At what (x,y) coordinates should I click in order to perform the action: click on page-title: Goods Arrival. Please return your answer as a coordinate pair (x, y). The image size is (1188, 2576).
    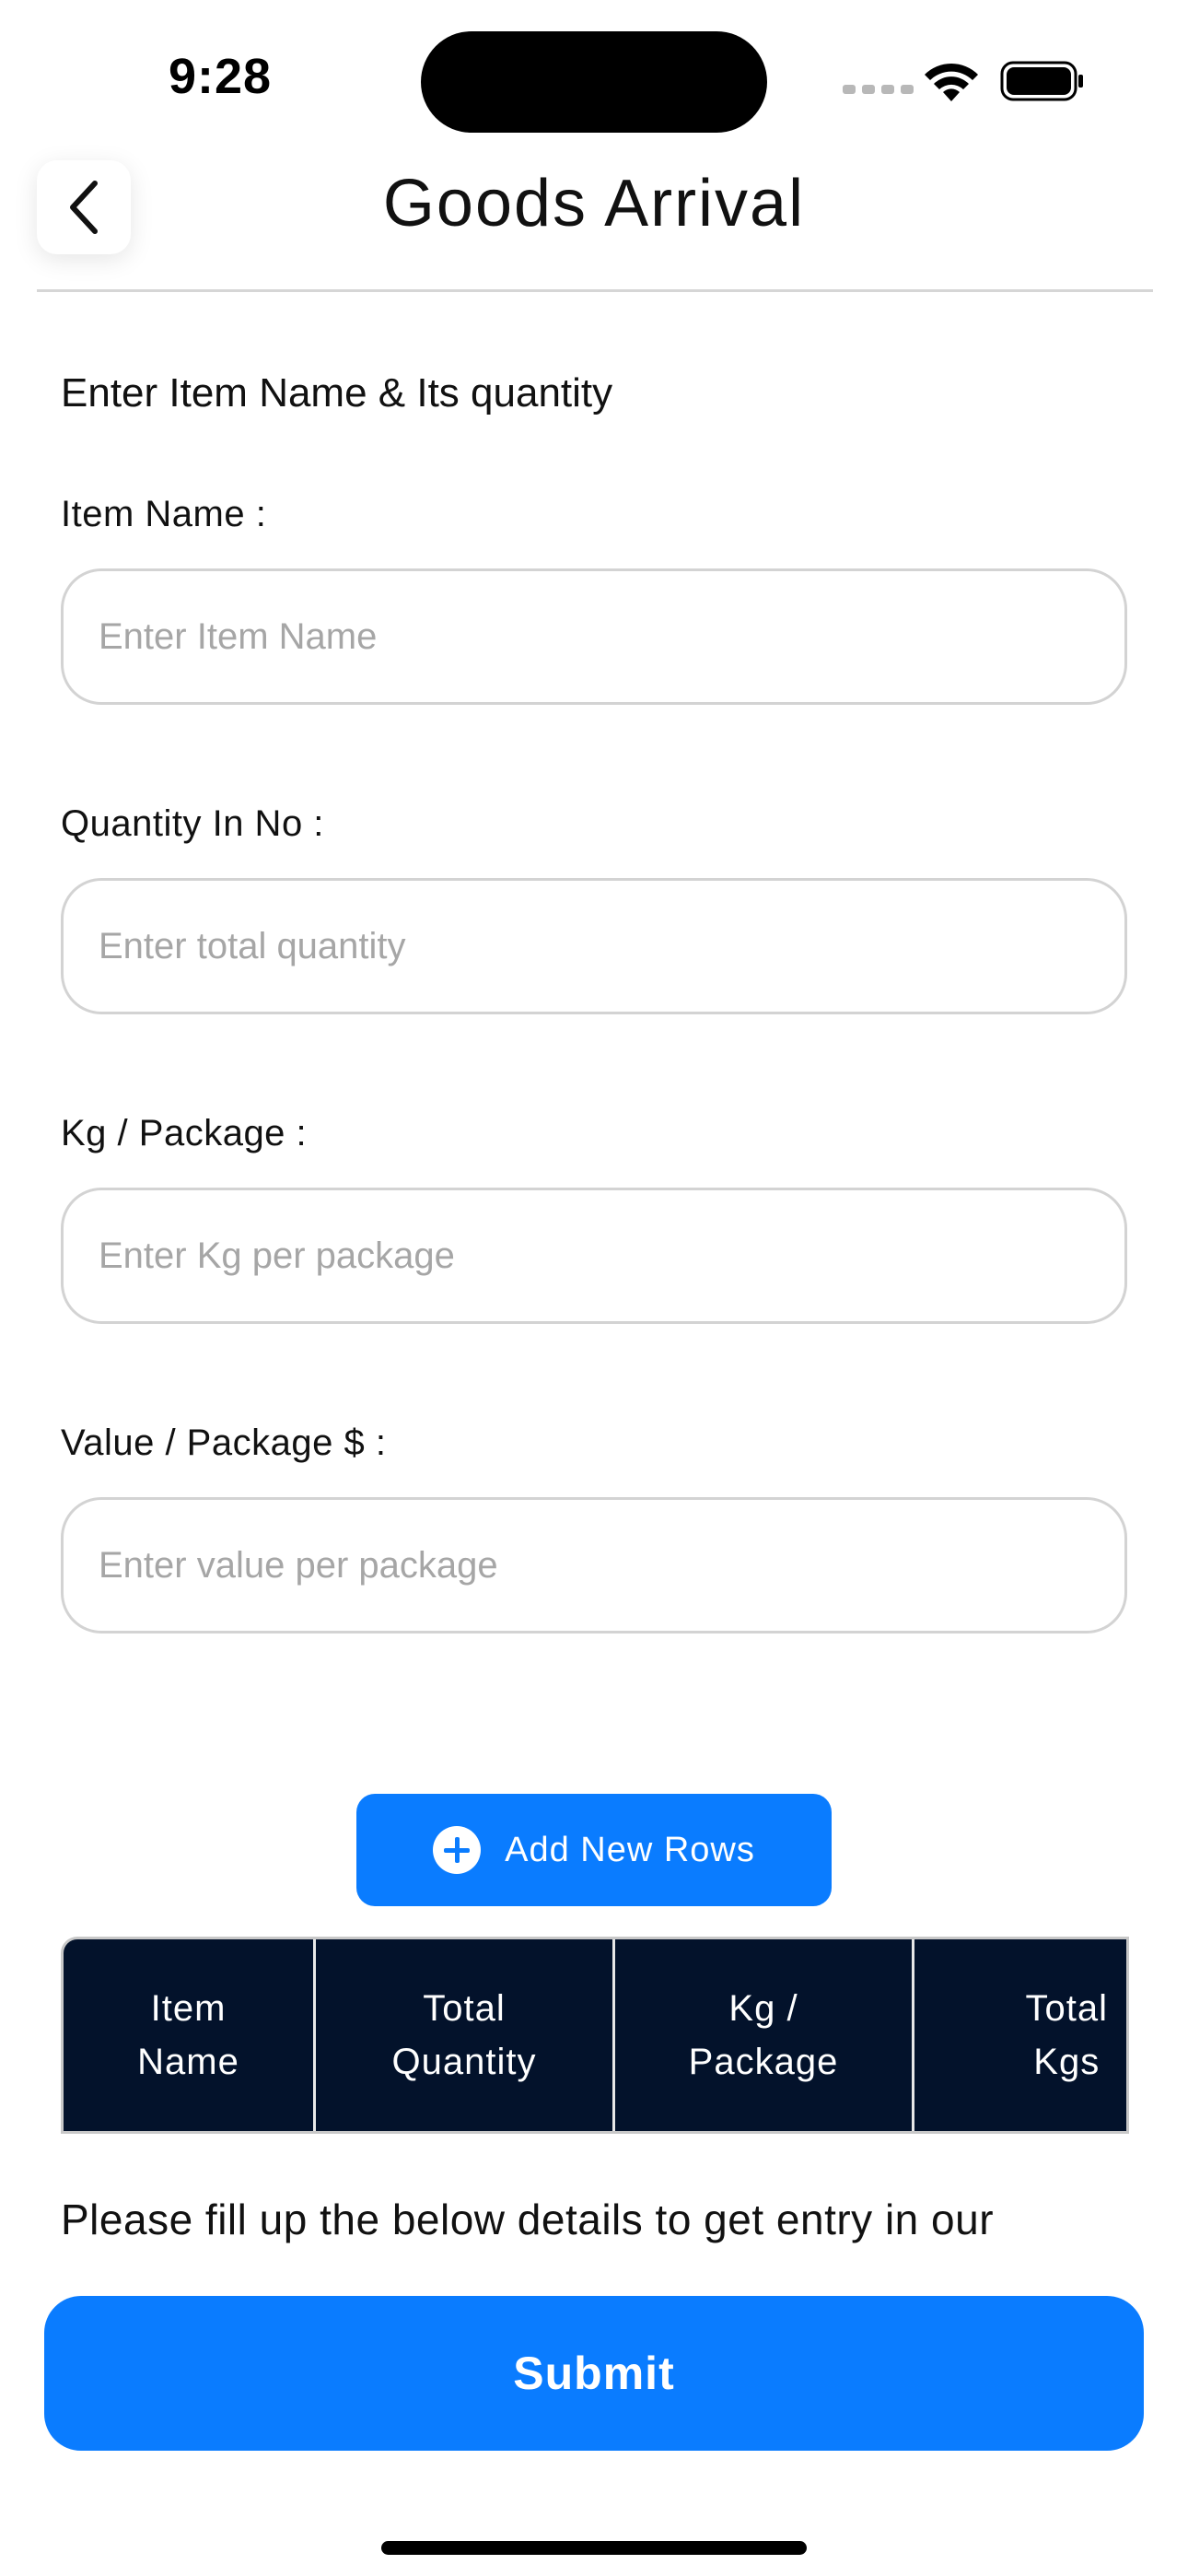
    Looking at the image, I should click on (594, 203).